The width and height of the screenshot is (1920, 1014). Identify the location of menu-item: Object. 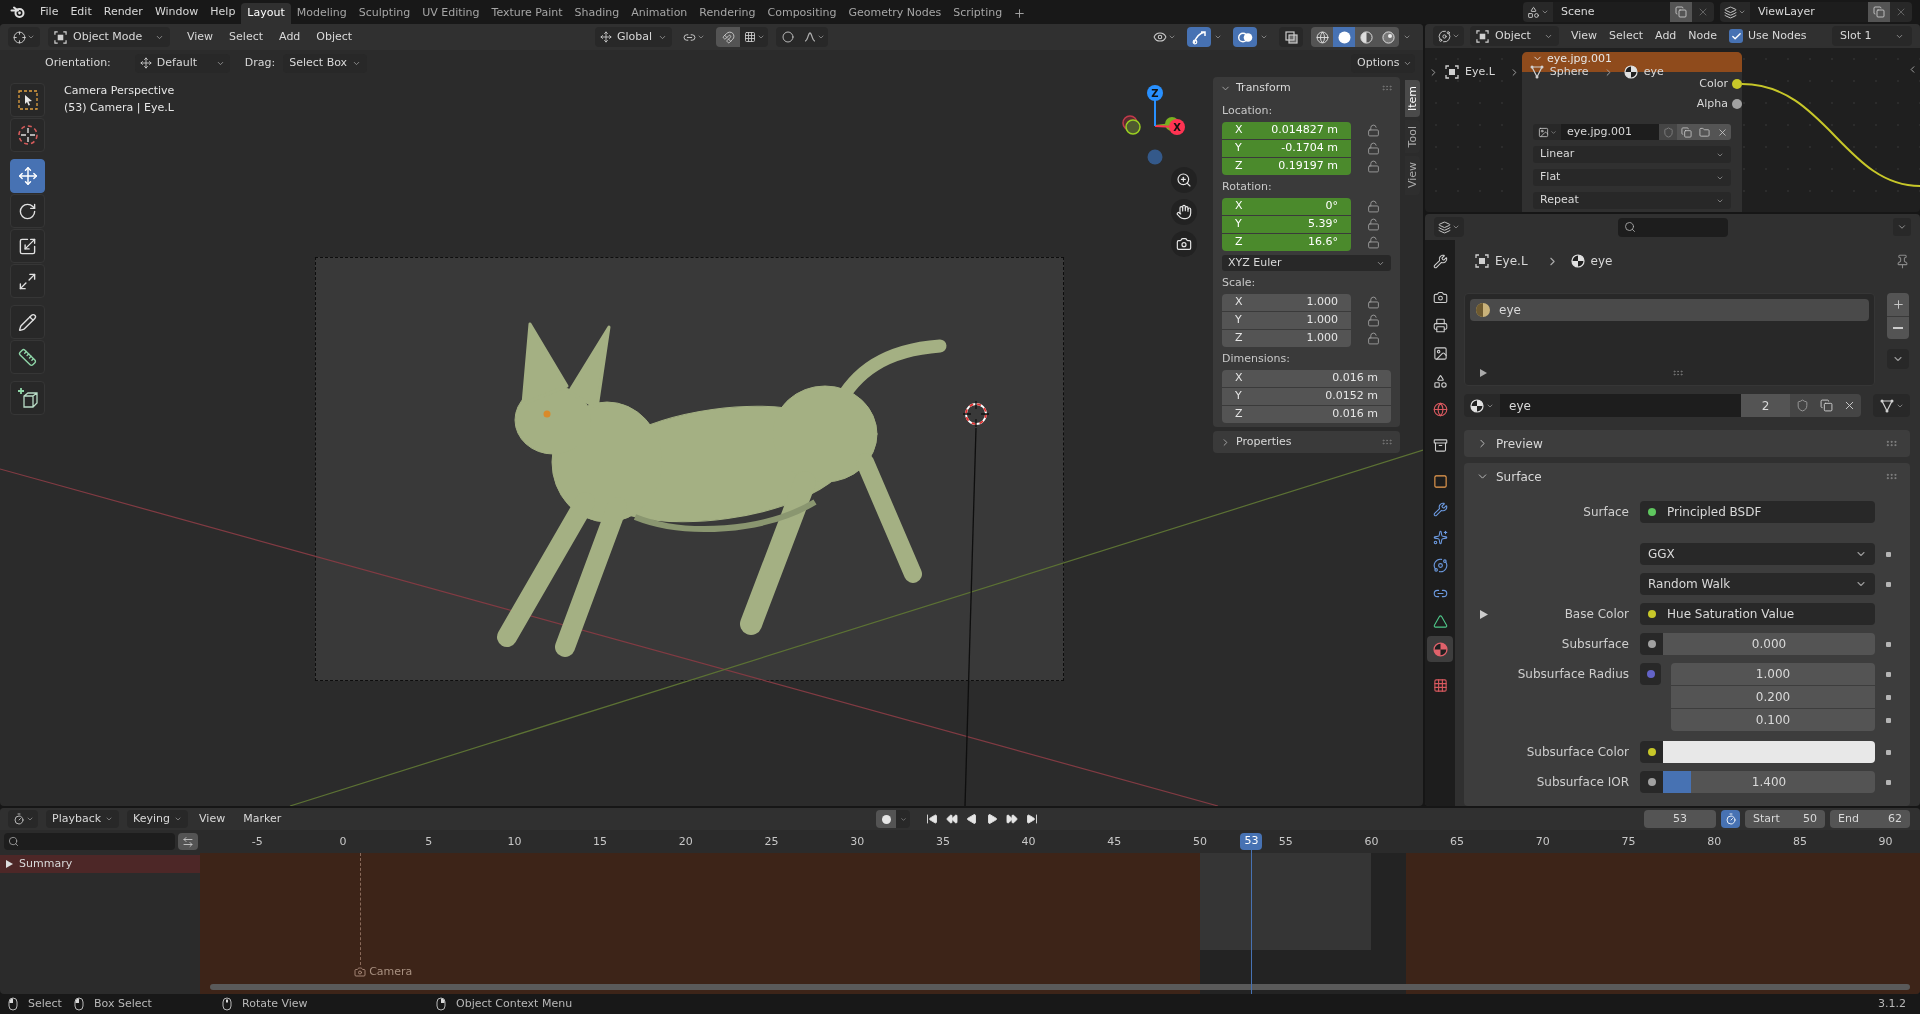
(334, 37).